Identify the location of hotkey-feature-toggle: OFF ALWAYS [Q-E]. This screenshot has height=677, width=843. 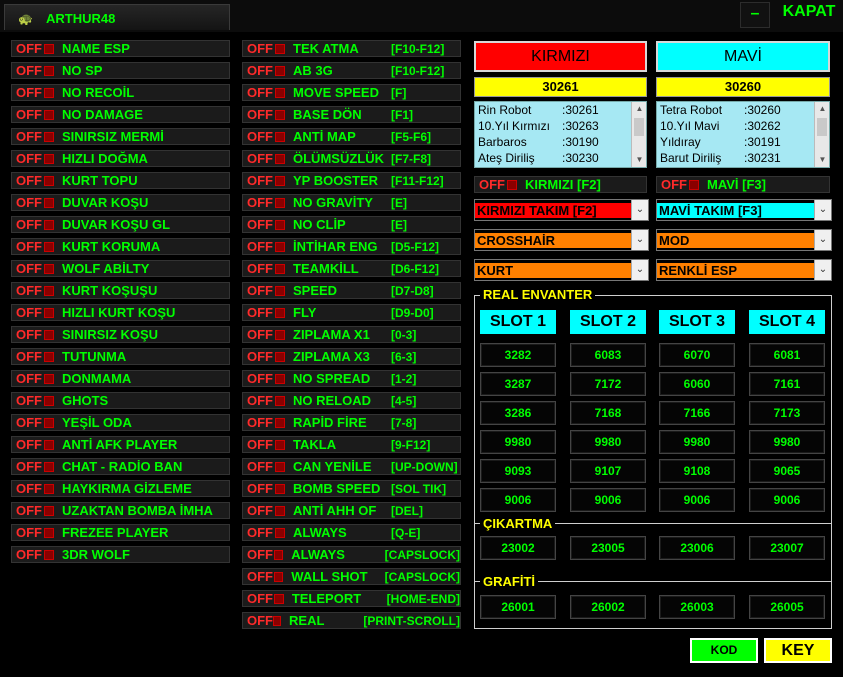
(351, 532).